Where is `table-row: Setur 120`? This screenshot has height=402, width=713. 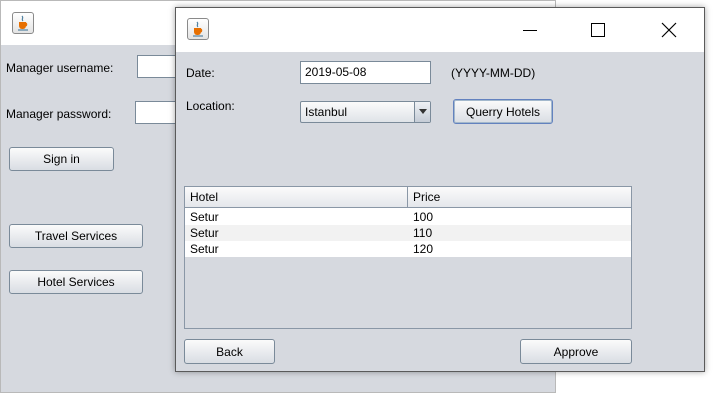
table-row: Setur 120 is located at coordinates (408, 249).